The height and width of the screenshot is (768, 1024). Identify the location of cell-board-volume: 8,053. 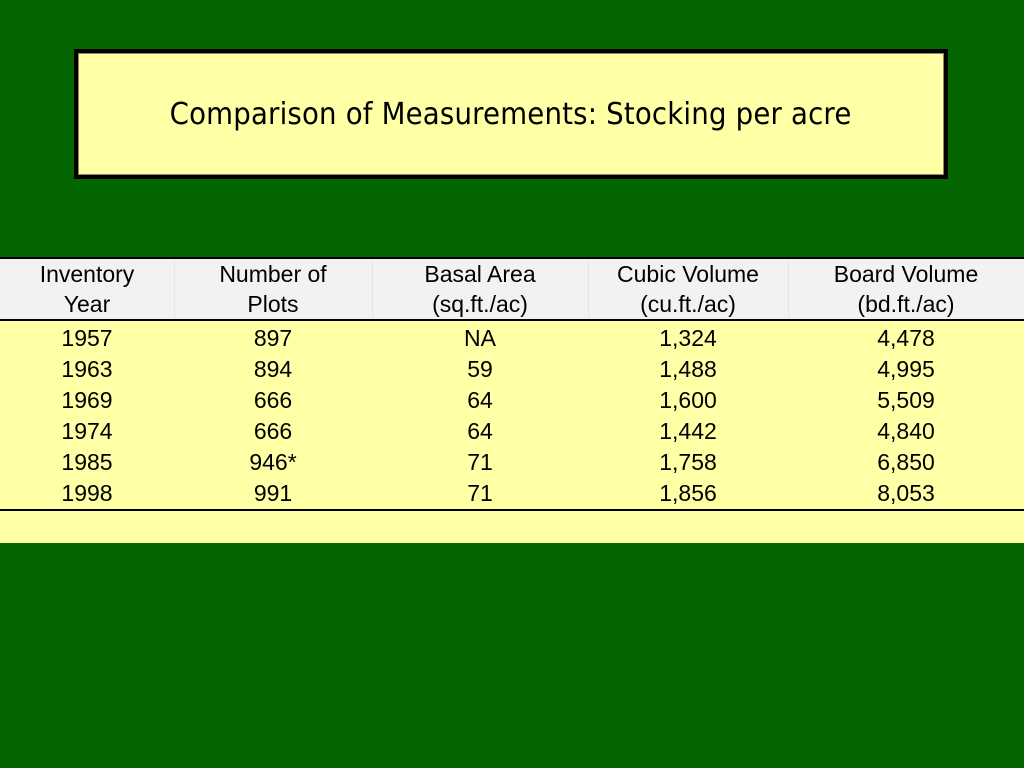
(906, 493).